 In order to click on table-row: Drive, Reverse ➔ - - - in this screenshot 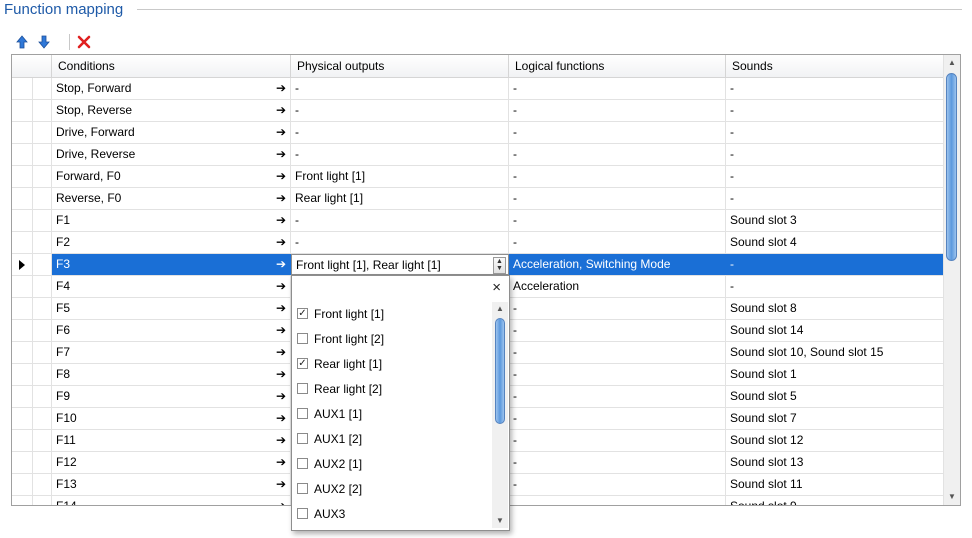, I will do `click(479, 155)`.